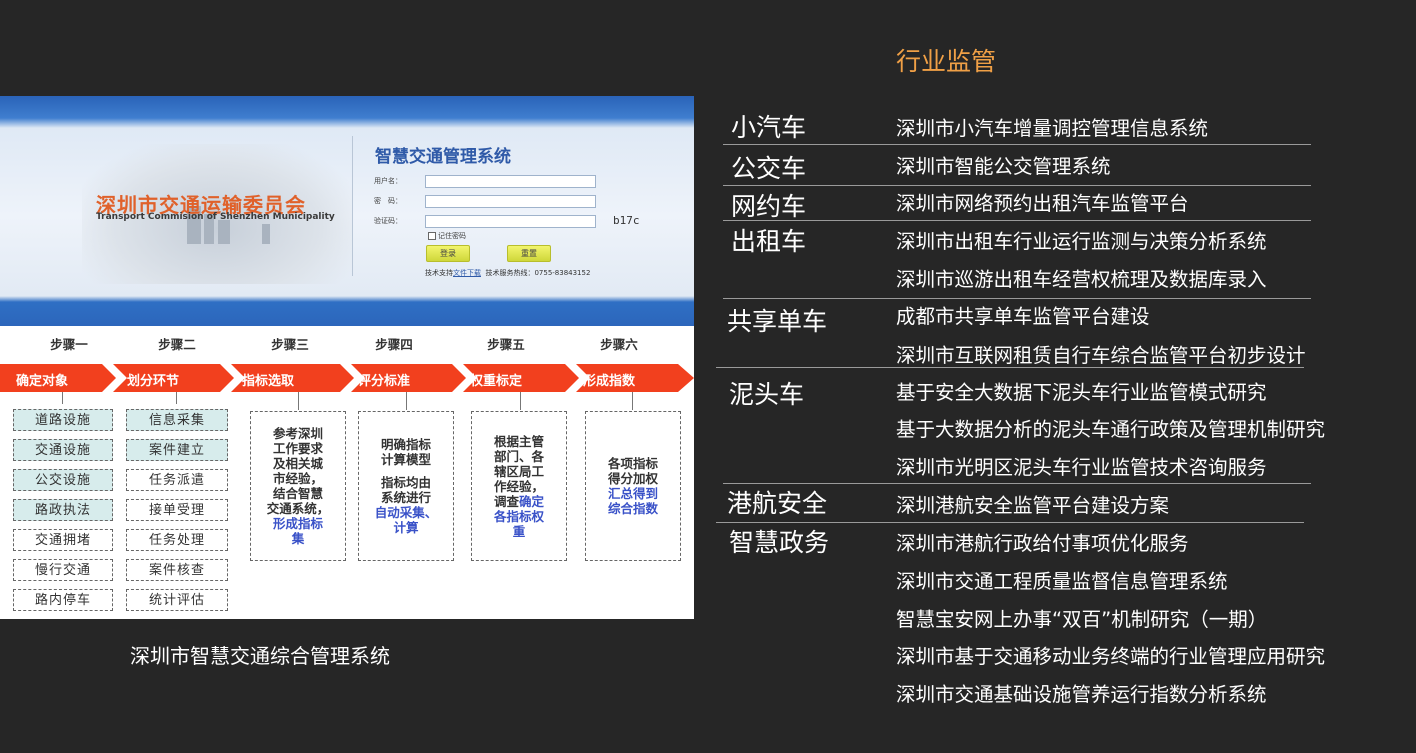 This screenshot has height=753, width=1416. Describe the element at coordinates (63, 600) in the screenshot. I see `object-item: 路内停车` at that location.